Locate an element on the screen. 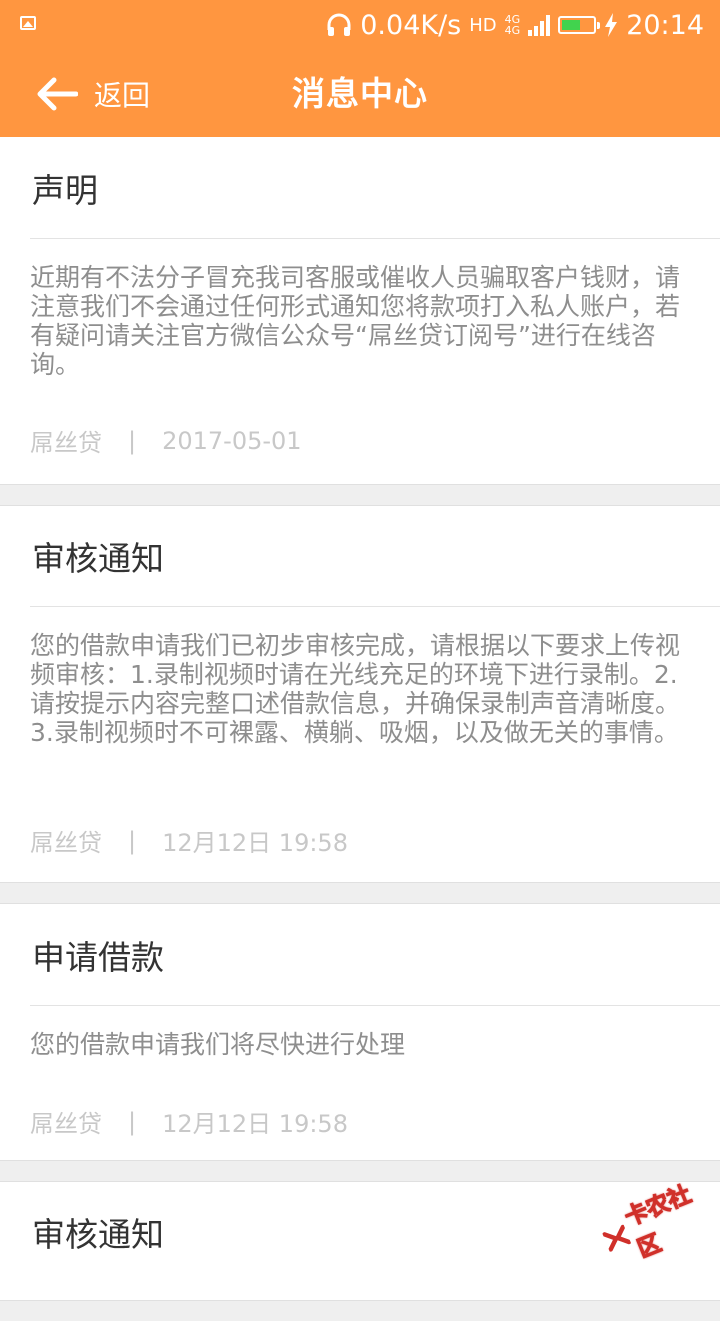 Image resolution: width=720 pixels, height=1321 pixels. network-type-secondary: 4G is located at coordinates (512, 30).